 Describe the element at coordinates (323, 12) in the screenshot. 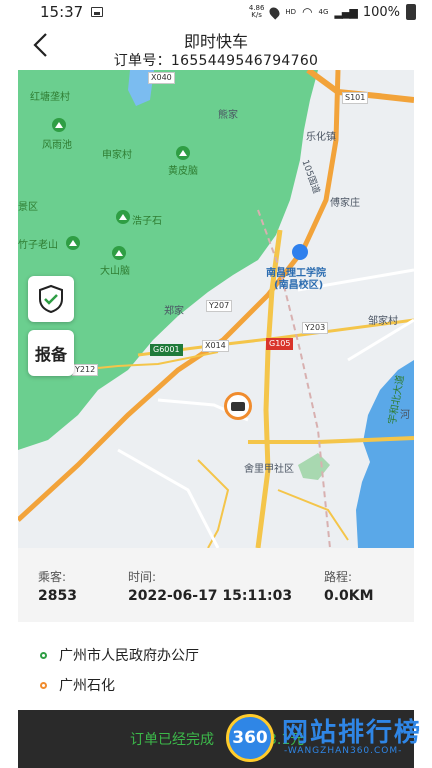

I see `network-type: 4G` at that location.